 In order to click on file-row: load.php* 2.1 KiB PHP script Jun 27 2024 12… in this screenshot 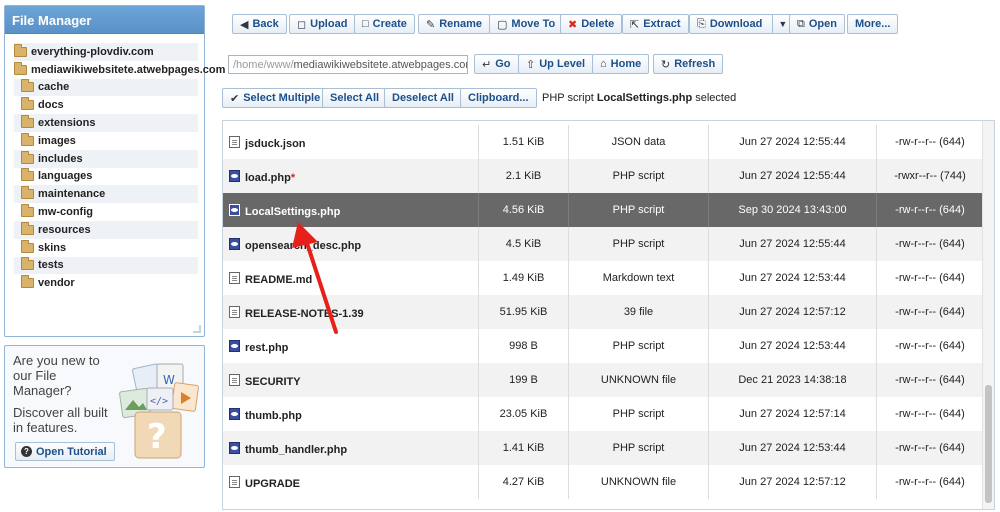, I will do `click(603, 176)`.